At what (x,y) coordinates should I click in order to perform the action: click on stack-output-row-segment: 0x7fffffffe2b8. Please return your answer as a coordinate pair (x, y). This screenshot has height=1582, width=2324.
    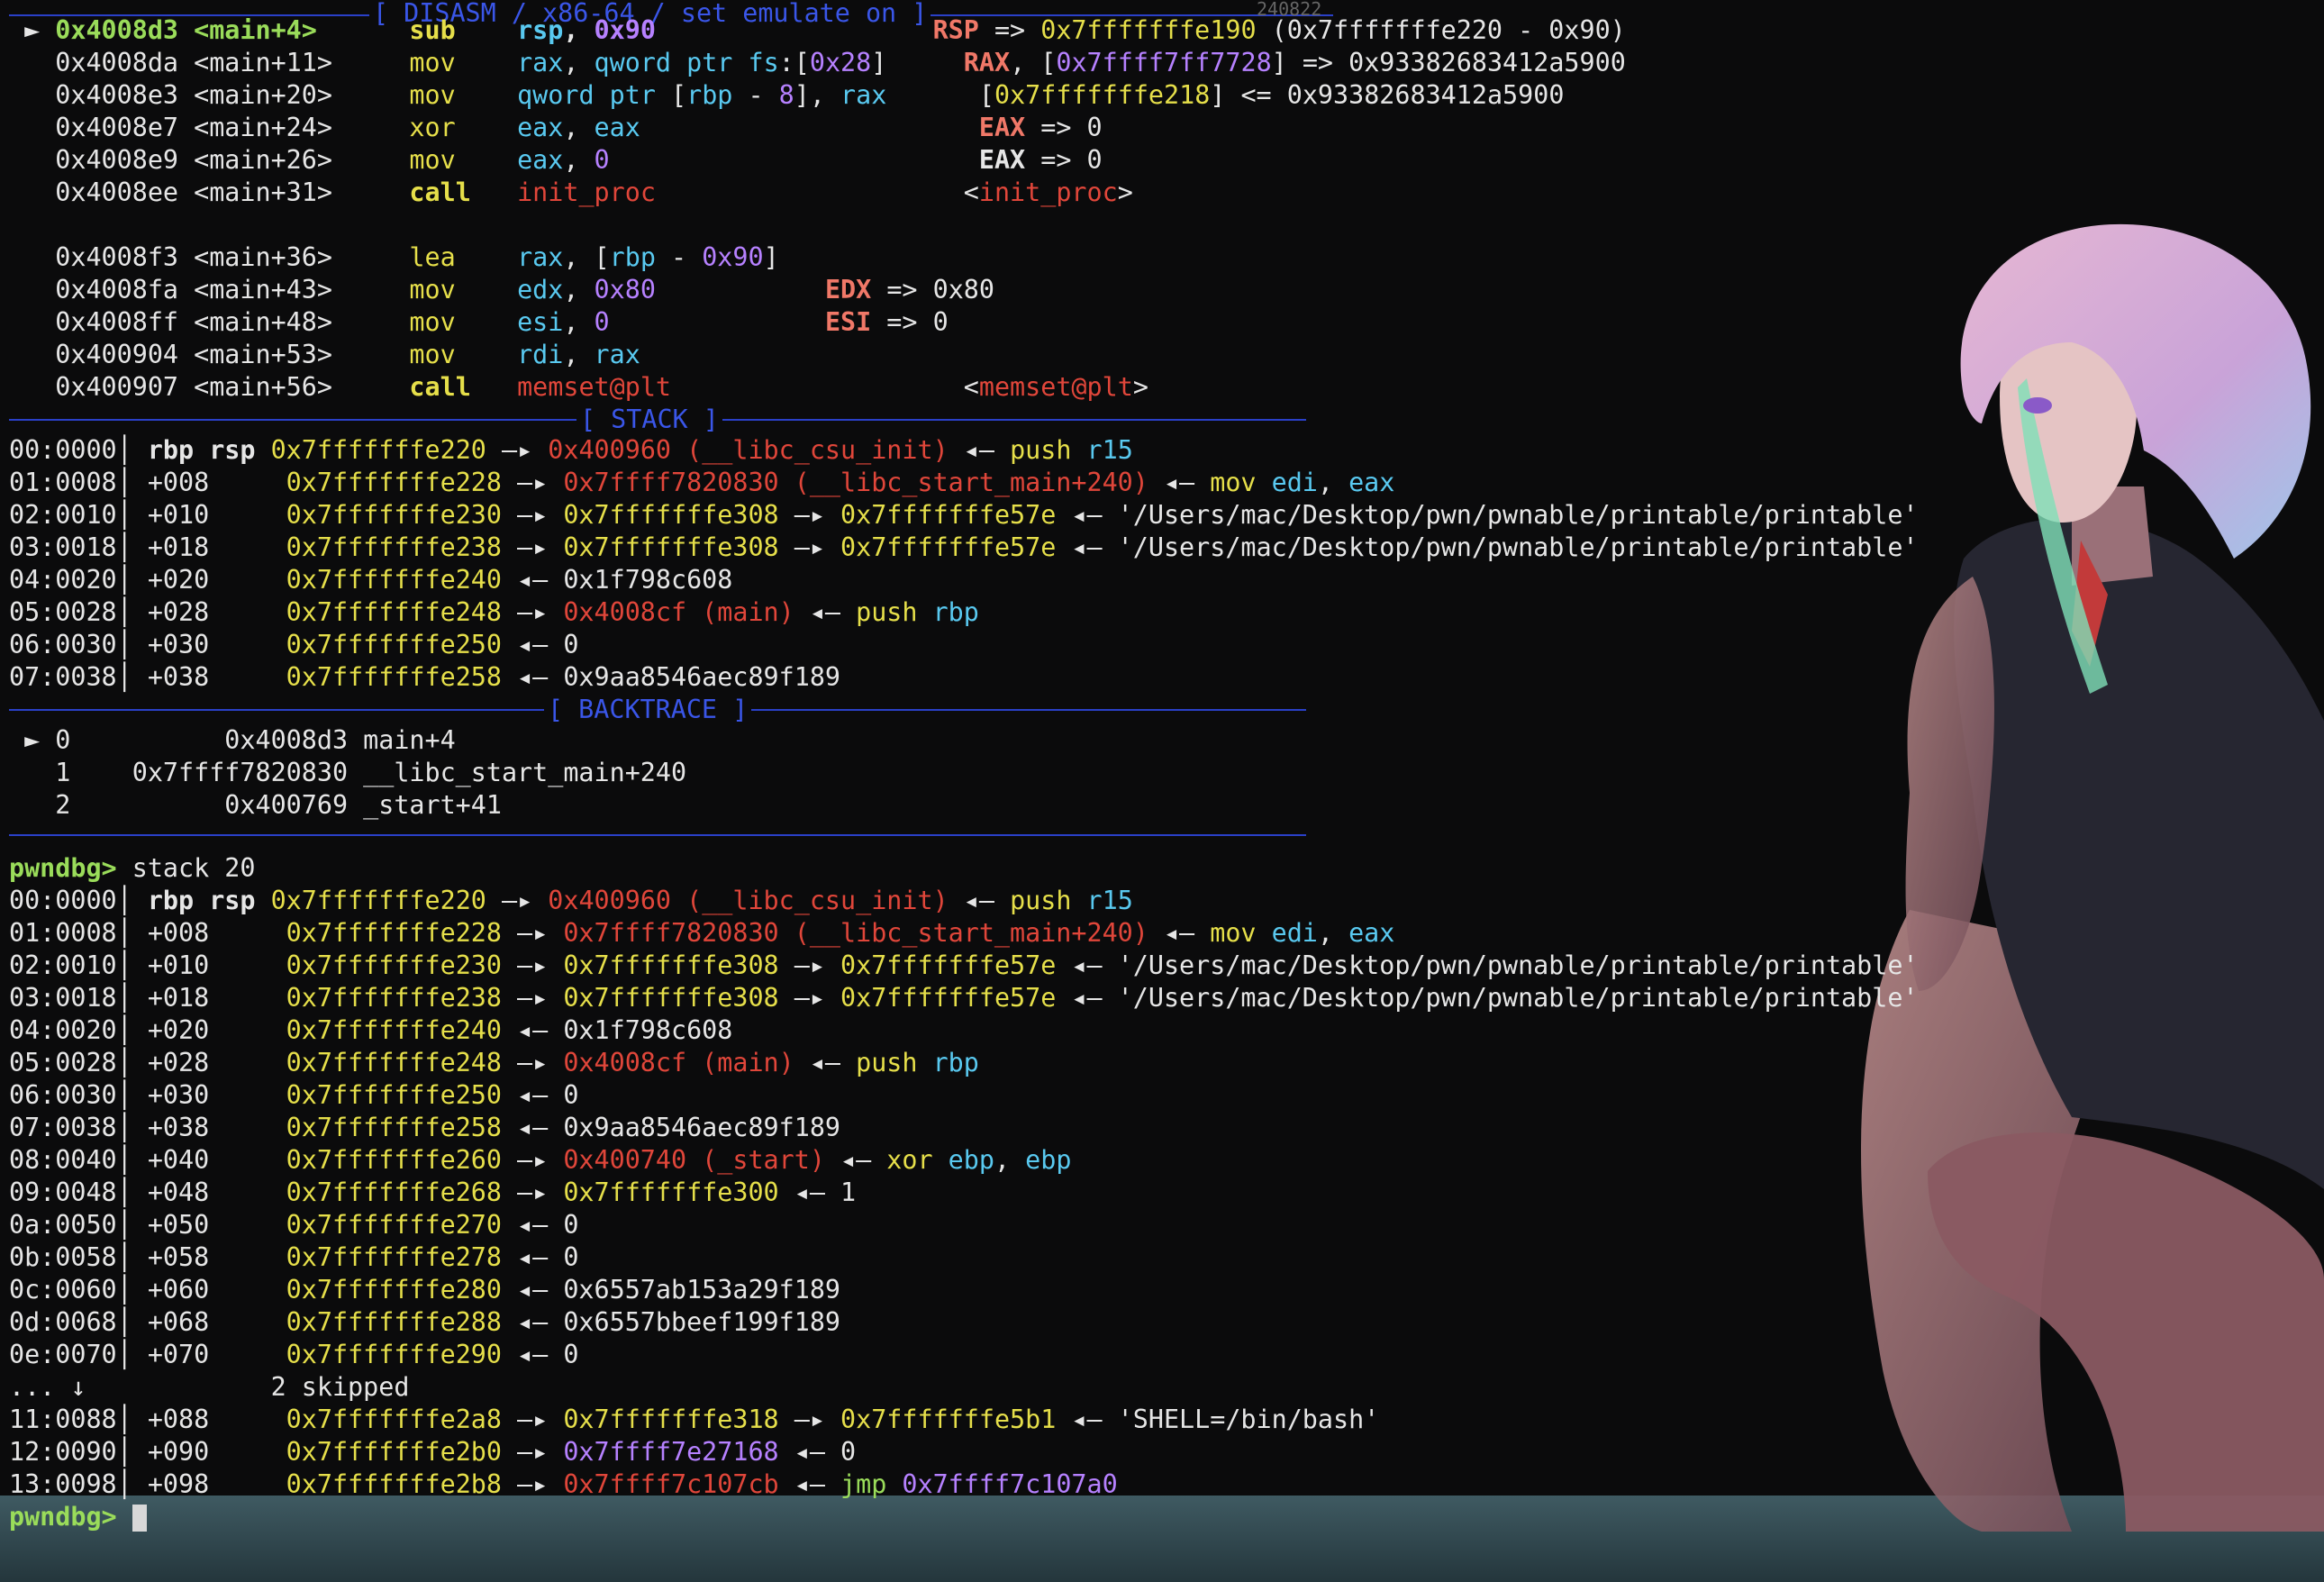
    Looking at the image, I should click on (394, 1484).